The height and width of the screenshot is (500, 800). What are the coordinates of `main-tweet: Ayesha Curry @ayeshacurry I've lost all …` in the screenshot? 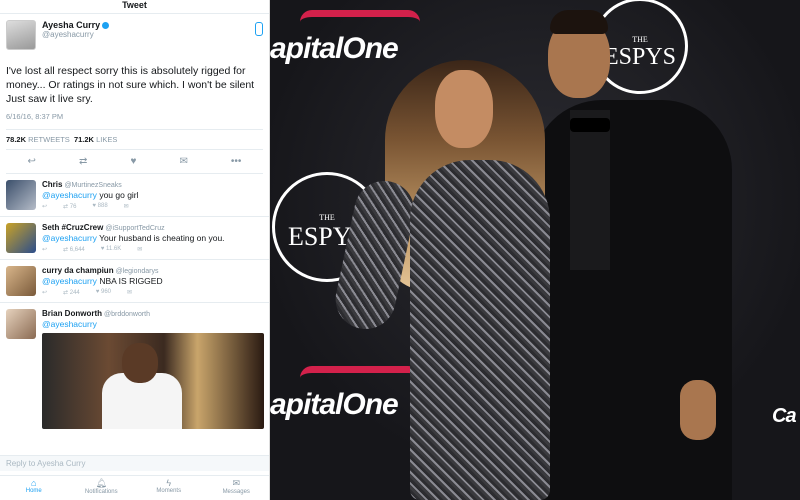 It's located at (134, 94).